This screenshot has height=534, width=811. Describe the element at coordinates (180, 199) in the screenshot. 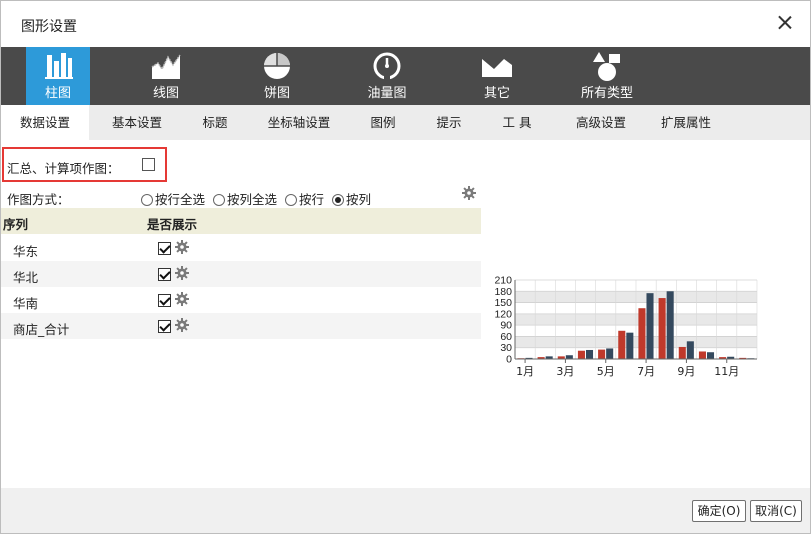

I see `radio-label: 按行全选` at that location.